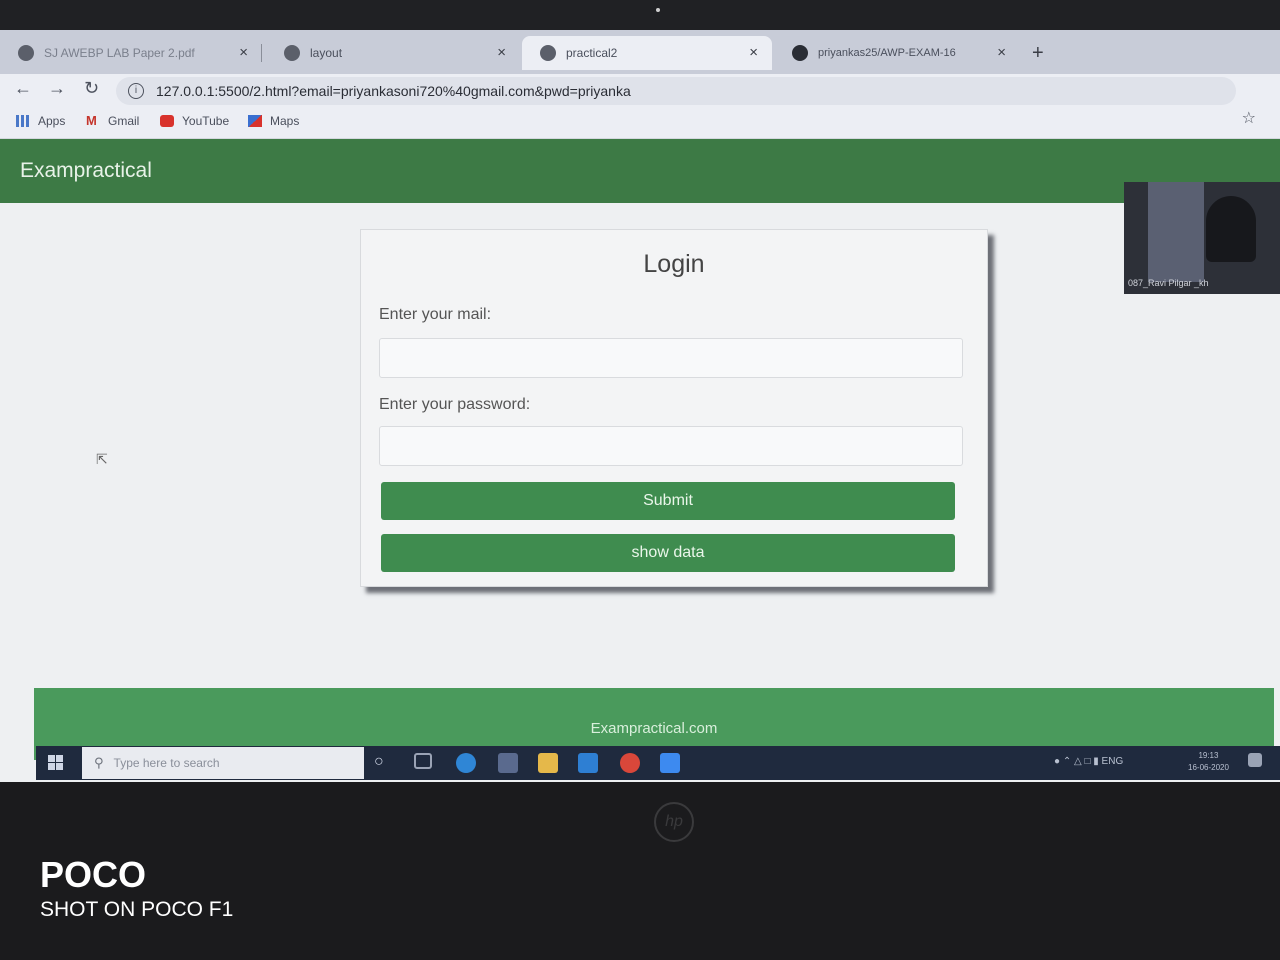 This screenshot has height=960, width=1280. Describe the element at coordinates (671, 358) in the screenshot. I see `email-field` at that location.